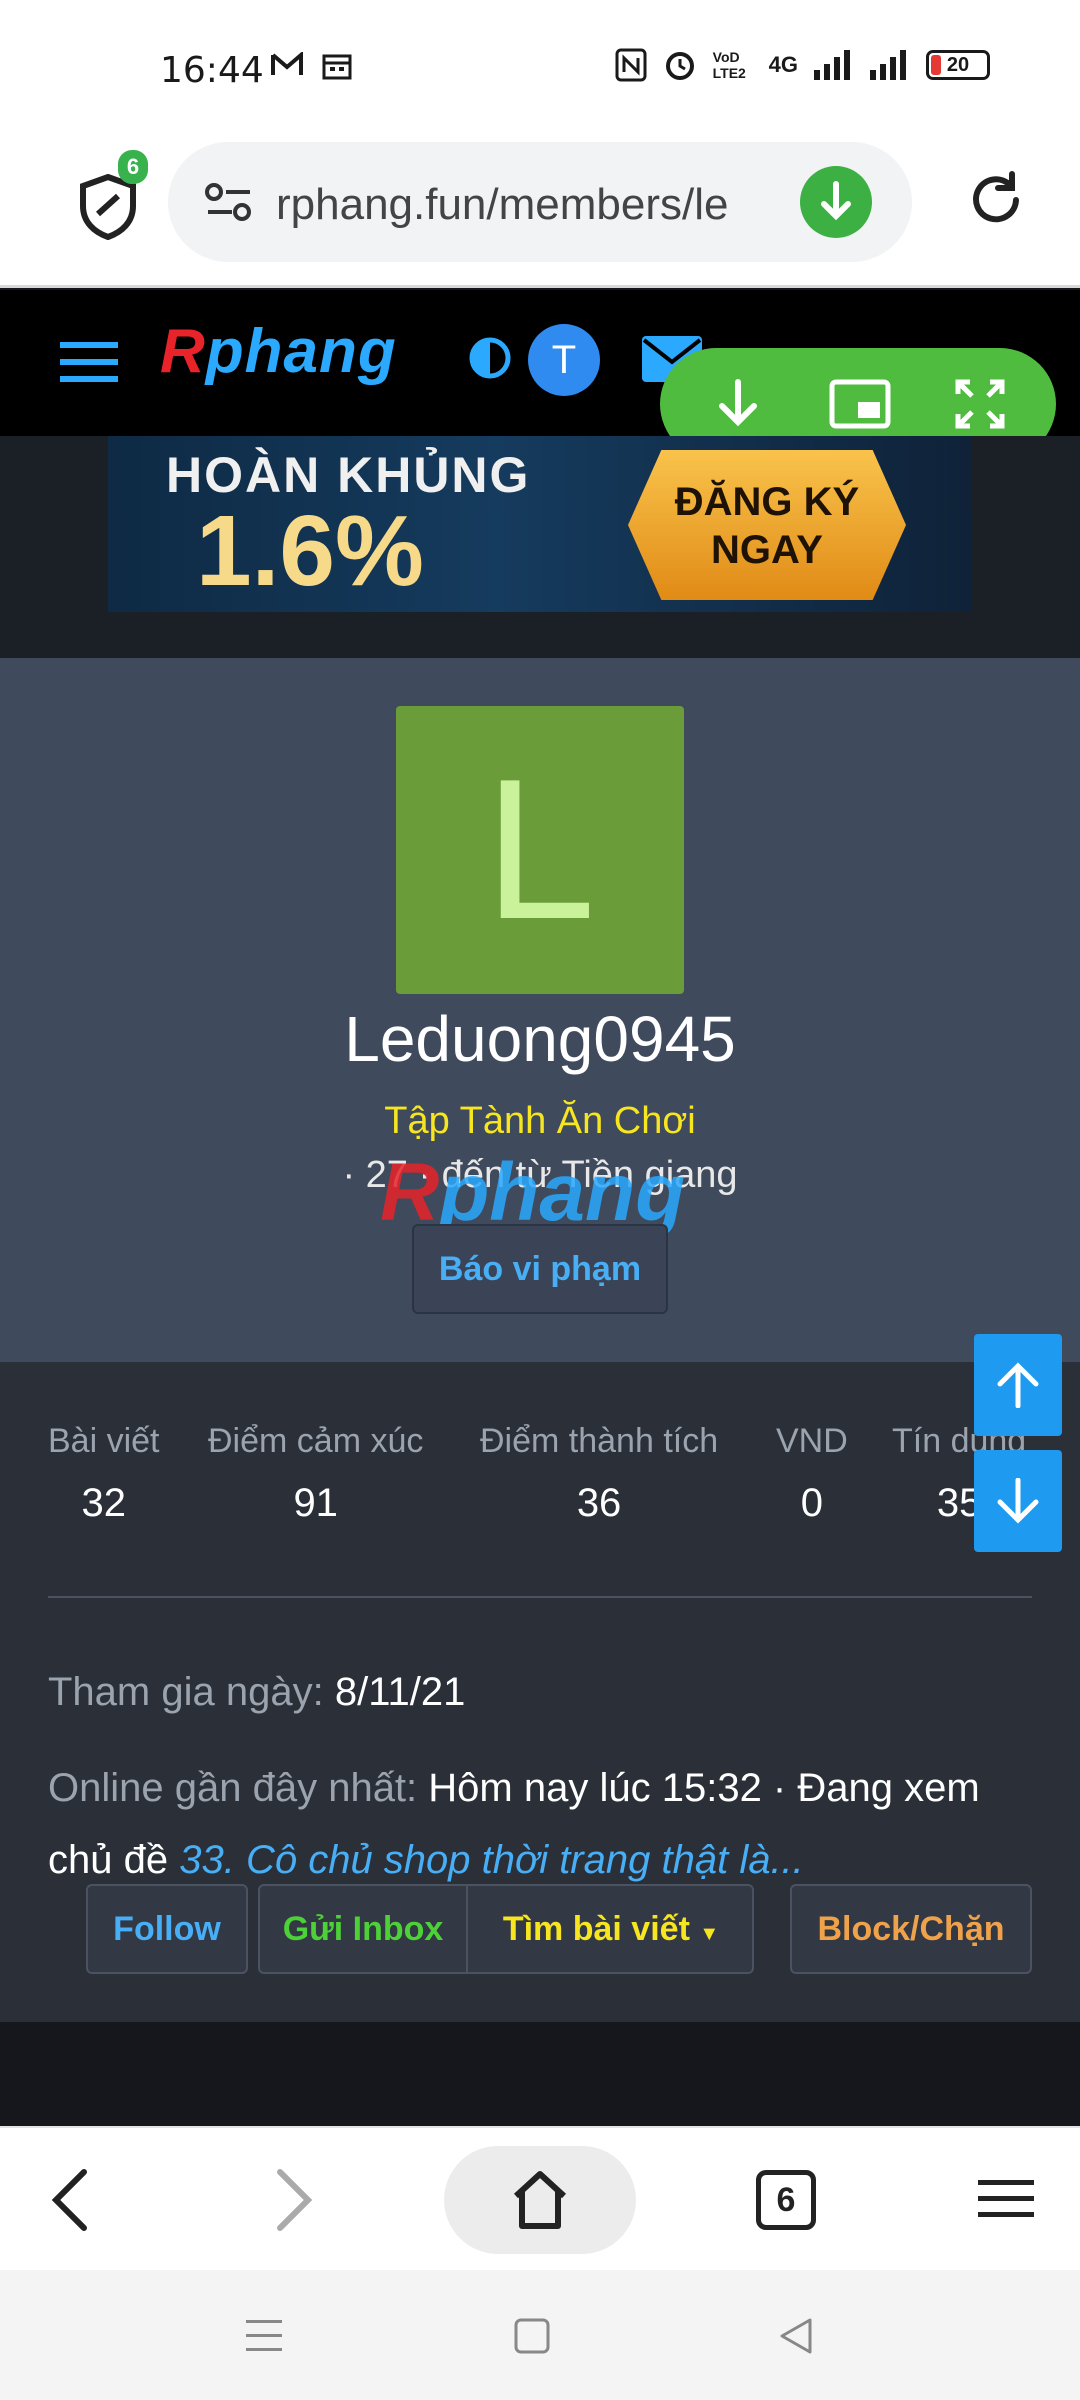  What do you see at coordinates (315, 1503) in the screenshot?
I see `stat-value: 91` at bounding box center [315, 1503].